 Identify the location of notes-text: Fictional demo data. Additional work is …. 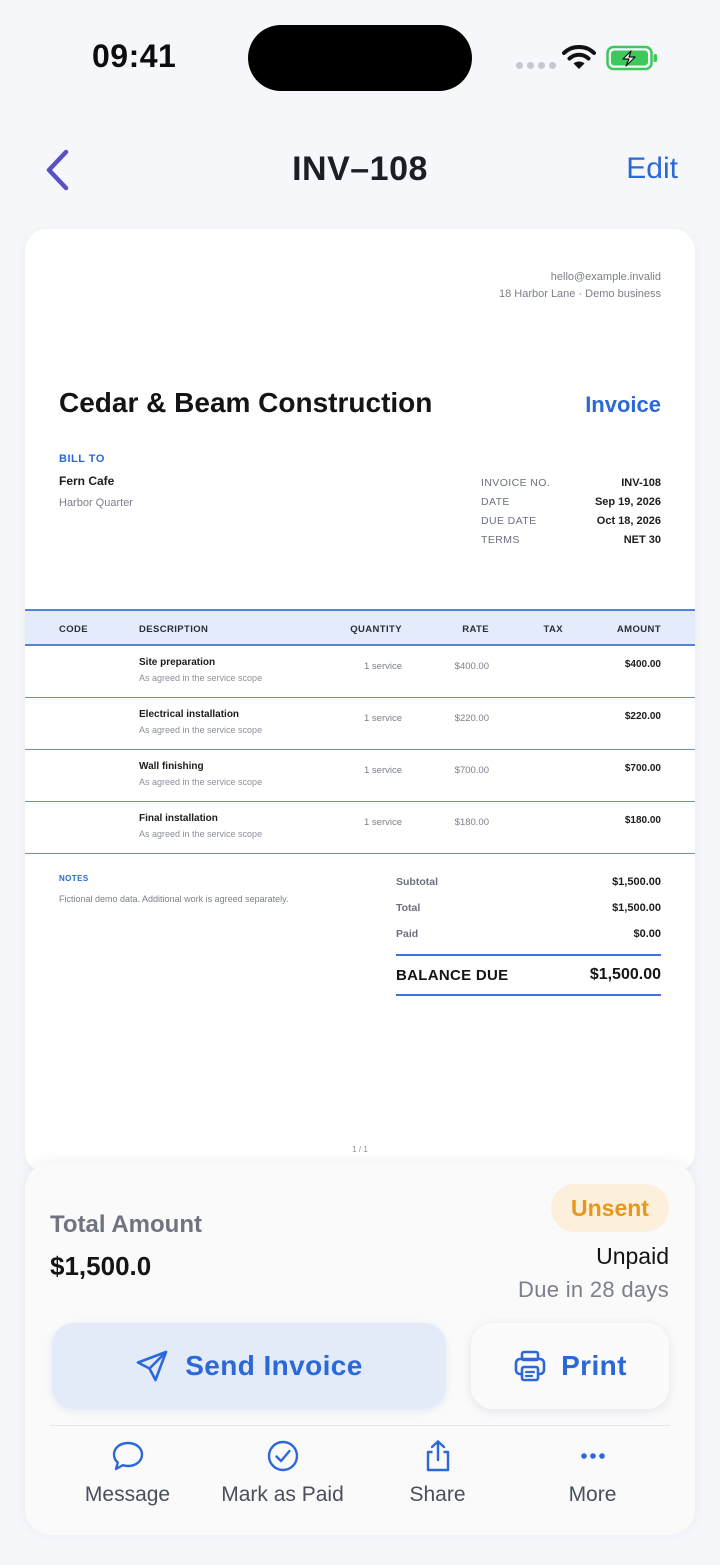
(174, 899).